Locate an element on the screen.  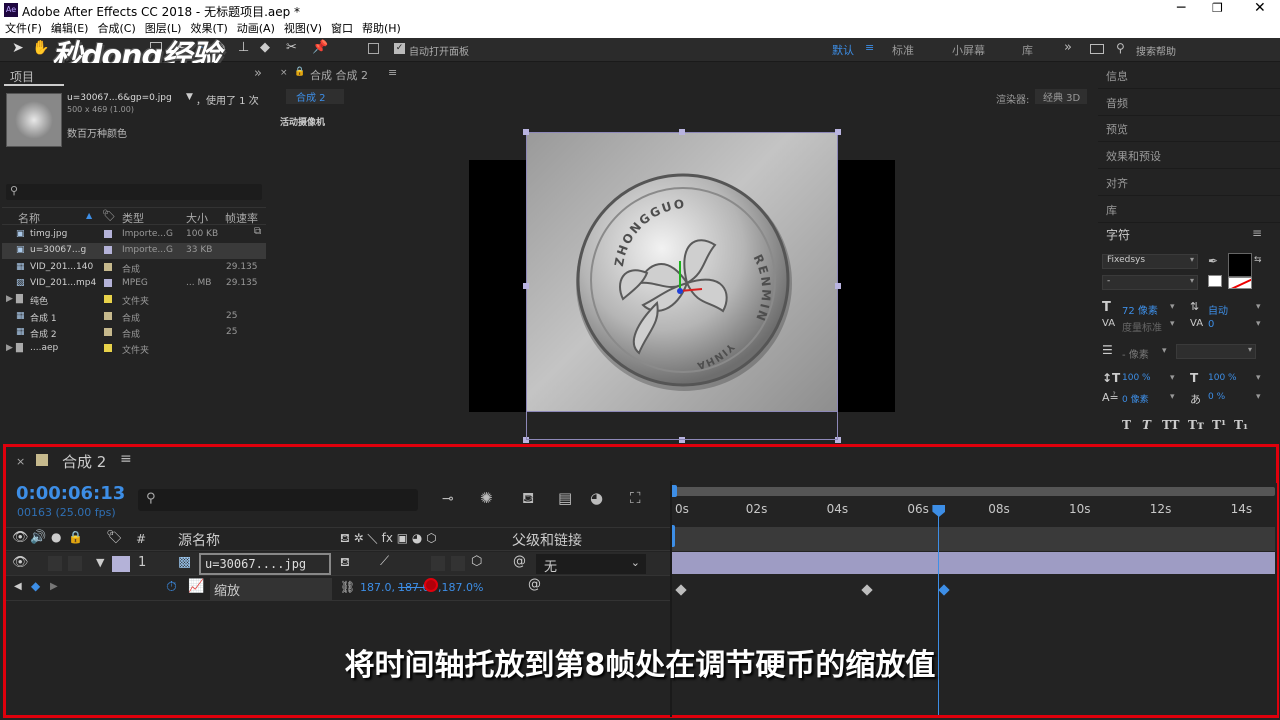
project-search-input: ⚲ is located at coordinates (134, 192).